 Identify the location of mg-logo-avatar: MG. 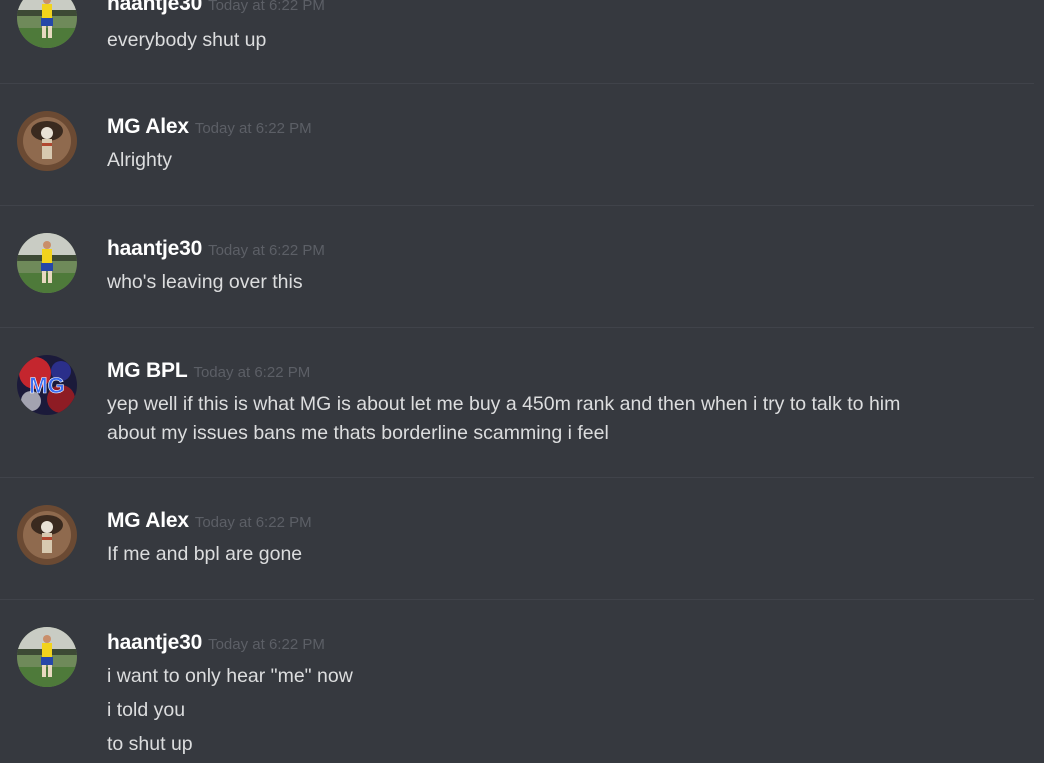
(47, 385).